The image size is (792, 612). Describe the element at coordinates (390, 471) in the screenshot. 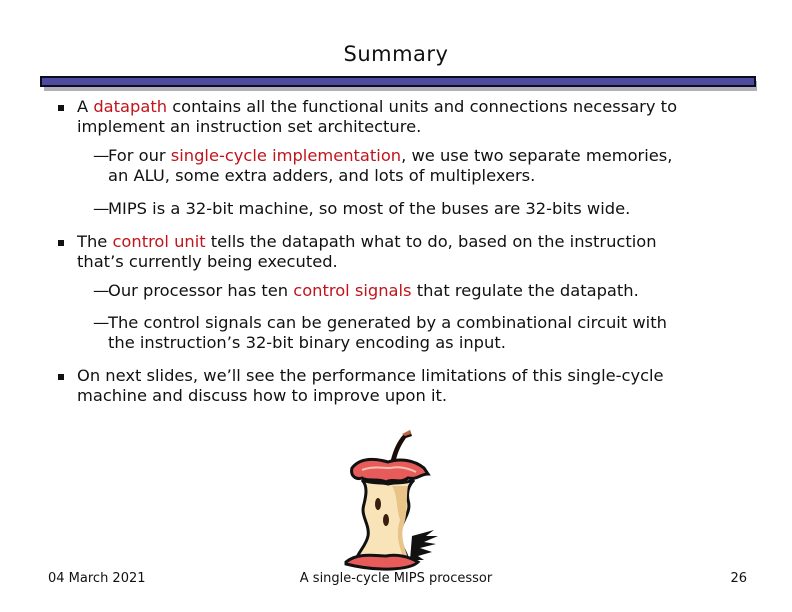

I see `apple-top` at that location.